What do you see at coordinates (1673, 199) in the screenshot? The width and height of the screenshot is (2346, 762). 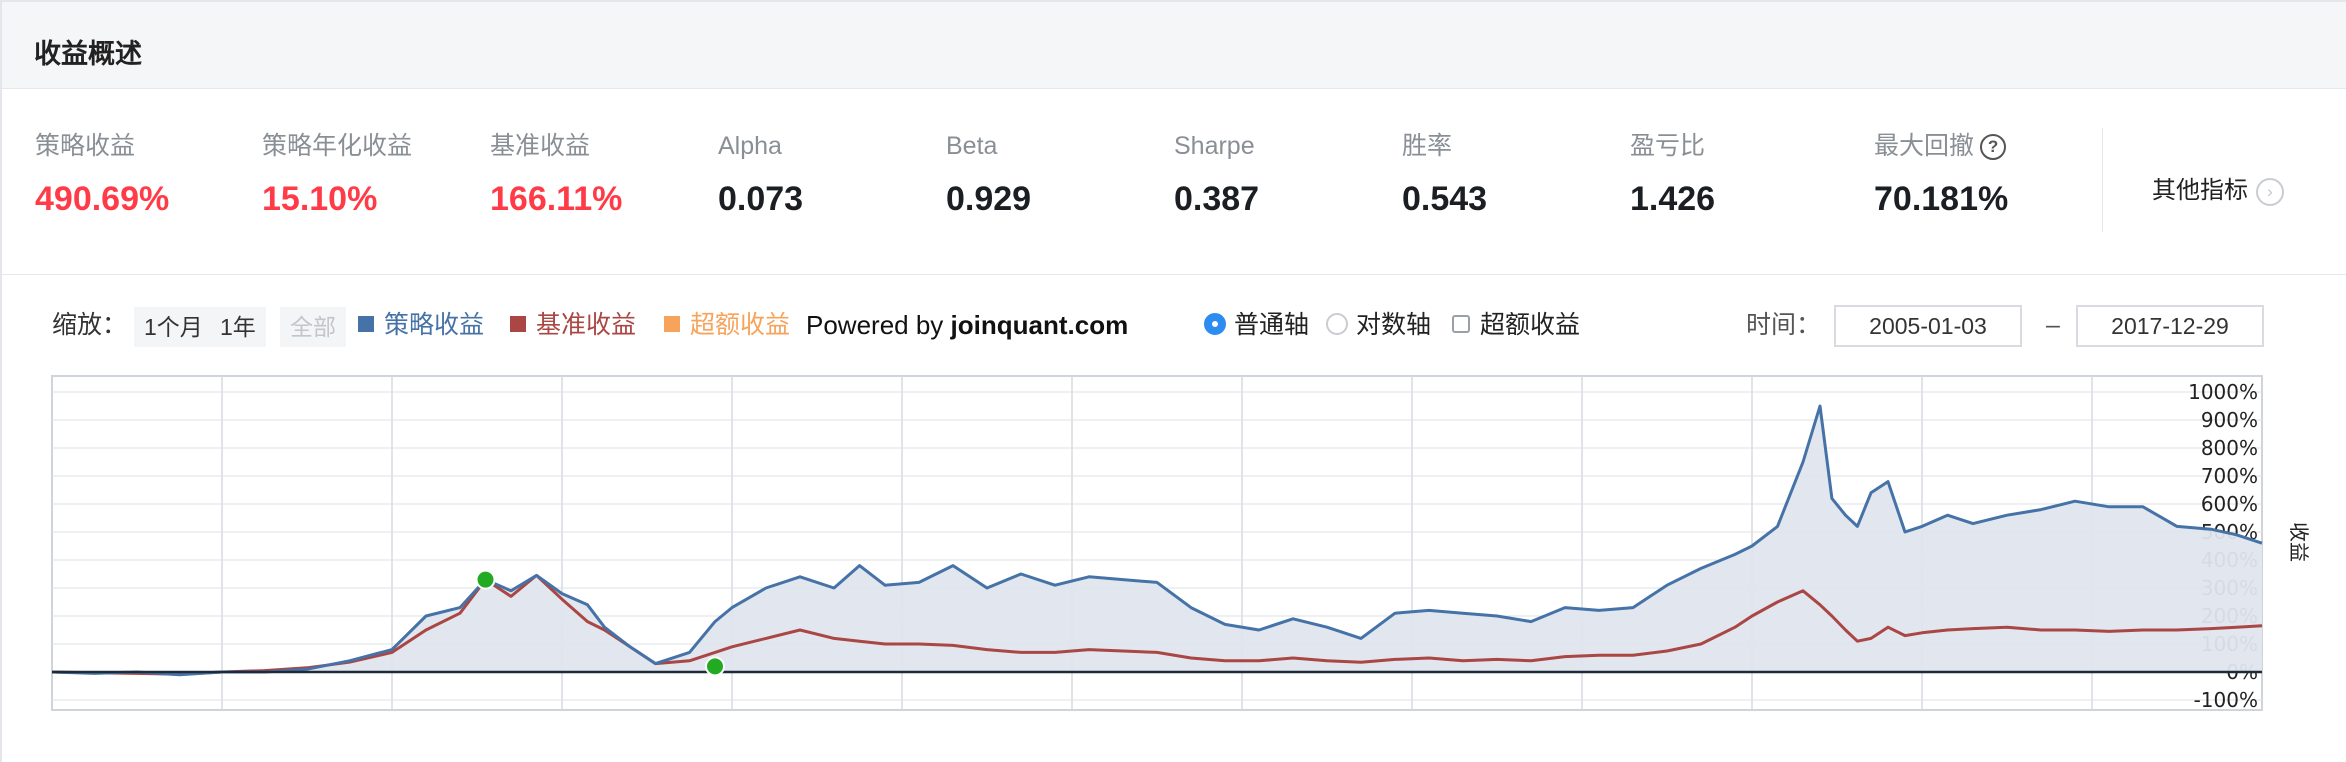 I see `metric-value: 1.426` at bounding box center [1673, 199].